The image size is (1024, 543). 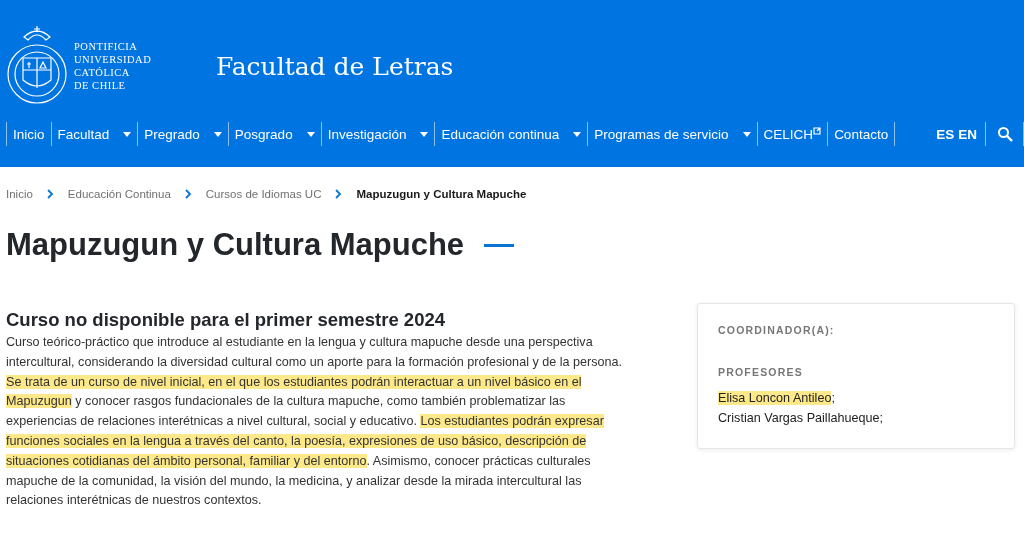 I want to click on site-title: Facultad de Letras, so click(x=335, y=66).